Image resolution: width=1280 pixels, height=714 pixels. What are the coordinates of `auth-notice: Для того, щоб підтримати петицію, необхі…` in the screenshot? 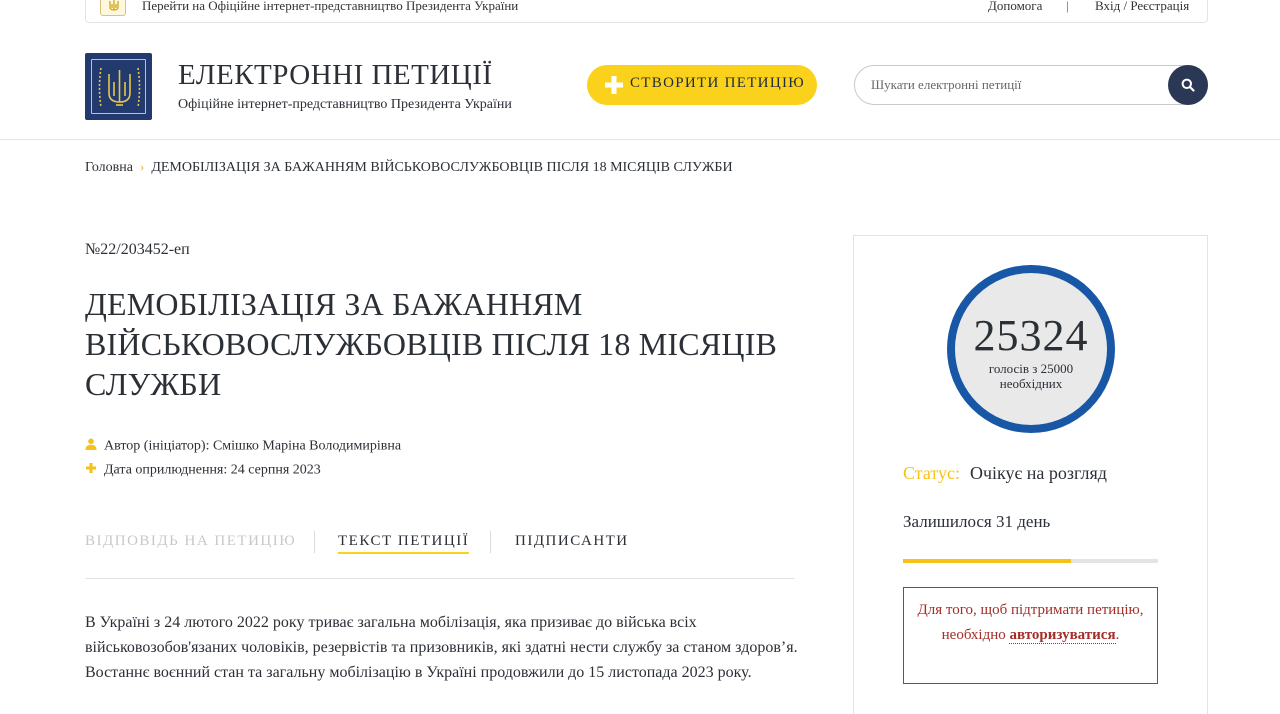 It's located at (1030, 635).